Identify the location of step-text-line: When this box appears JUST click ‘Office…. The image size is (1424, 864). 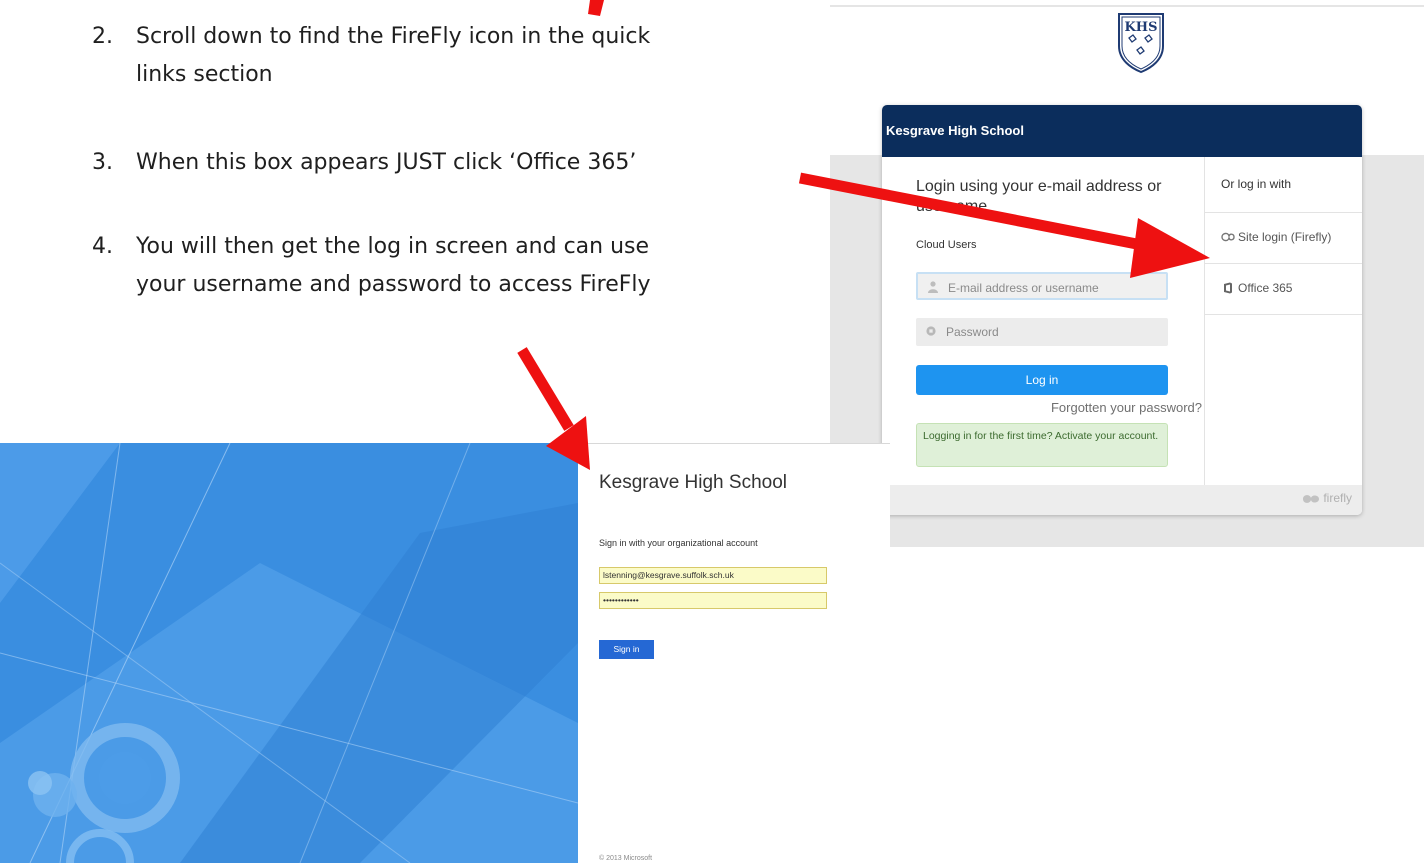
(386, 162).